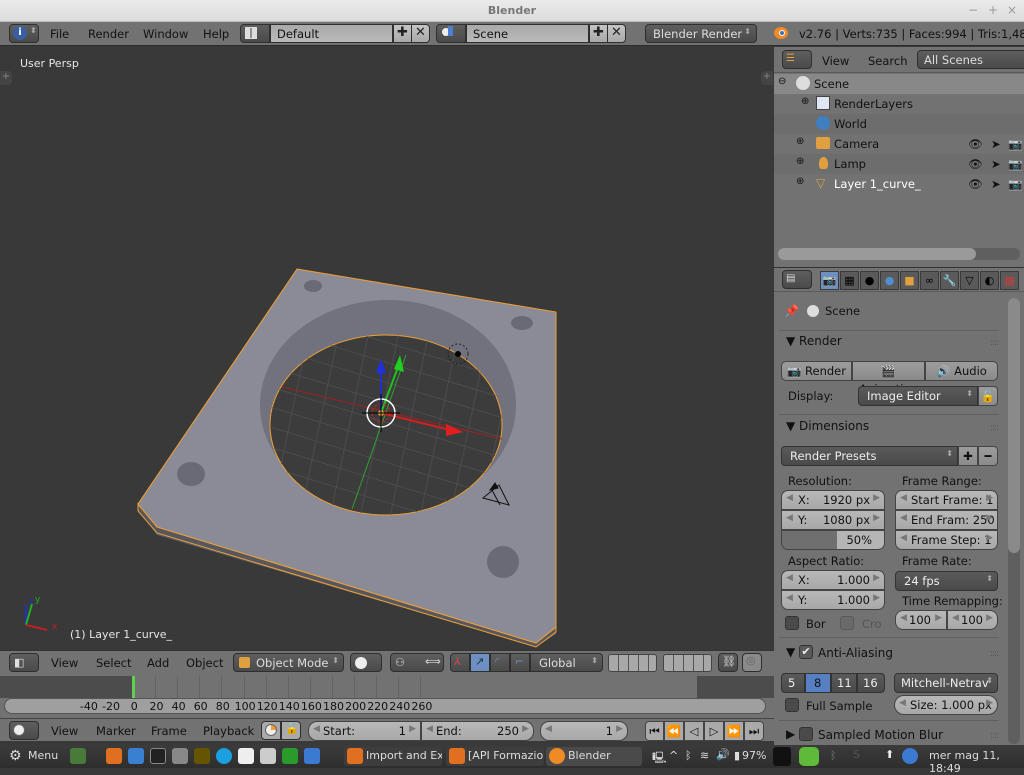 This screenshot has height=775, width=1024. Describe the element at coordinates (899, 144) in the screenshot. I see `outliner-item-camera: ⊕ Camera 👁 ➤ 📷` at that location.